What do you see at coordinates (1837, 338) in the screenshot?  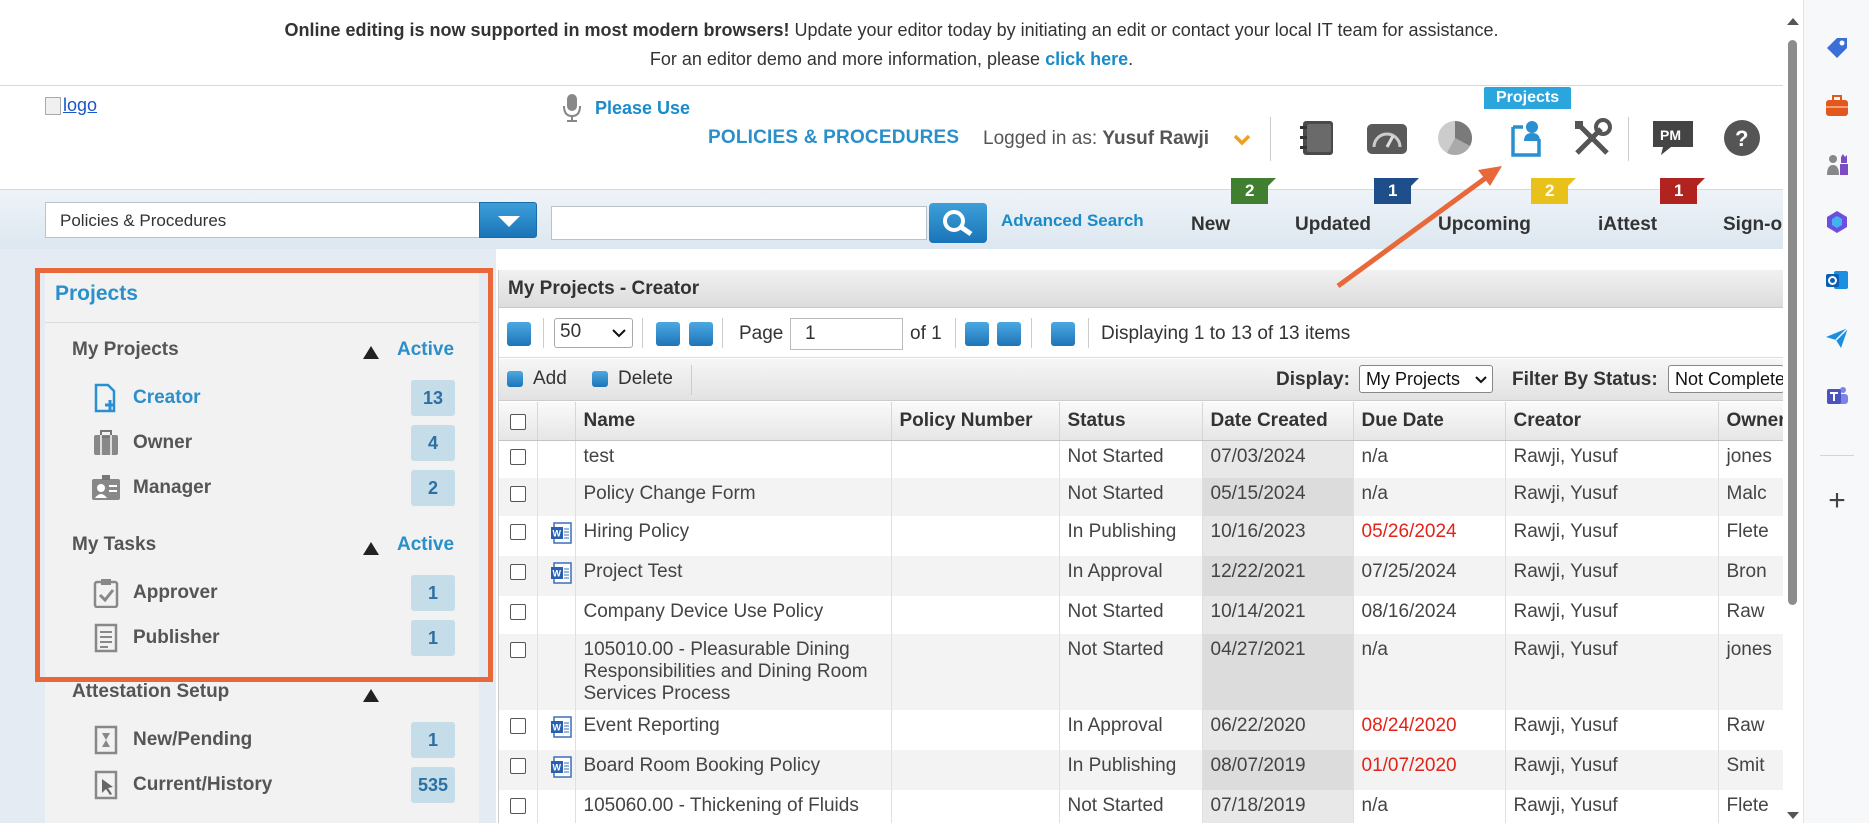 I see `send-icon` at bounding box center [1837, 338].